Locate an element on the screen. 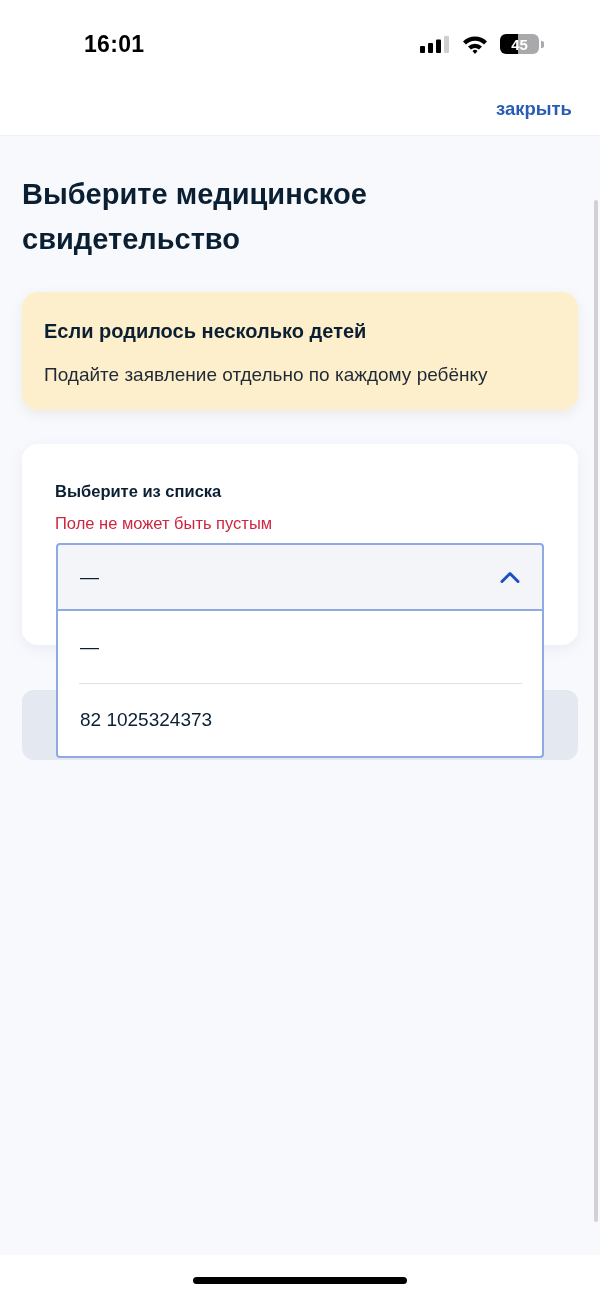 Image resolution: width=600 pixels, height=1303 pixels. chevron-up-icon is located at coordinates (510, 577).